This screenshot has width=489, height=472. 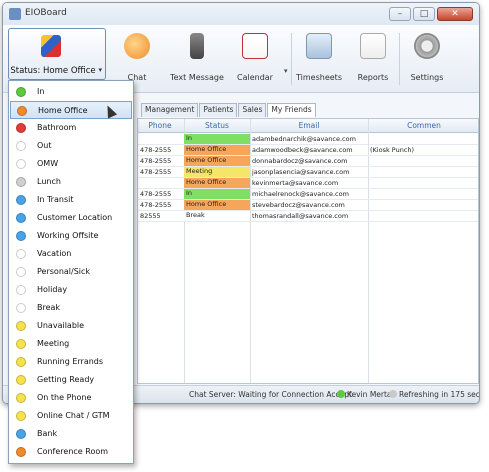 I want to click on menu-item-label: On the Phone, so click(x=64, y=397).